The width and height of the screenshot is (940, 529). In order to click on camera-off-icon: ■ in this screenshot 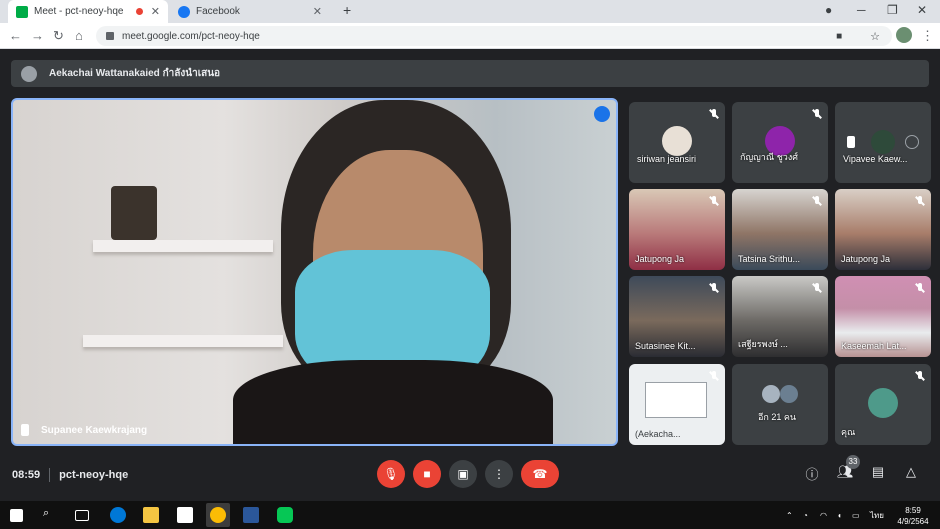, I will do `click(427, 474)`.